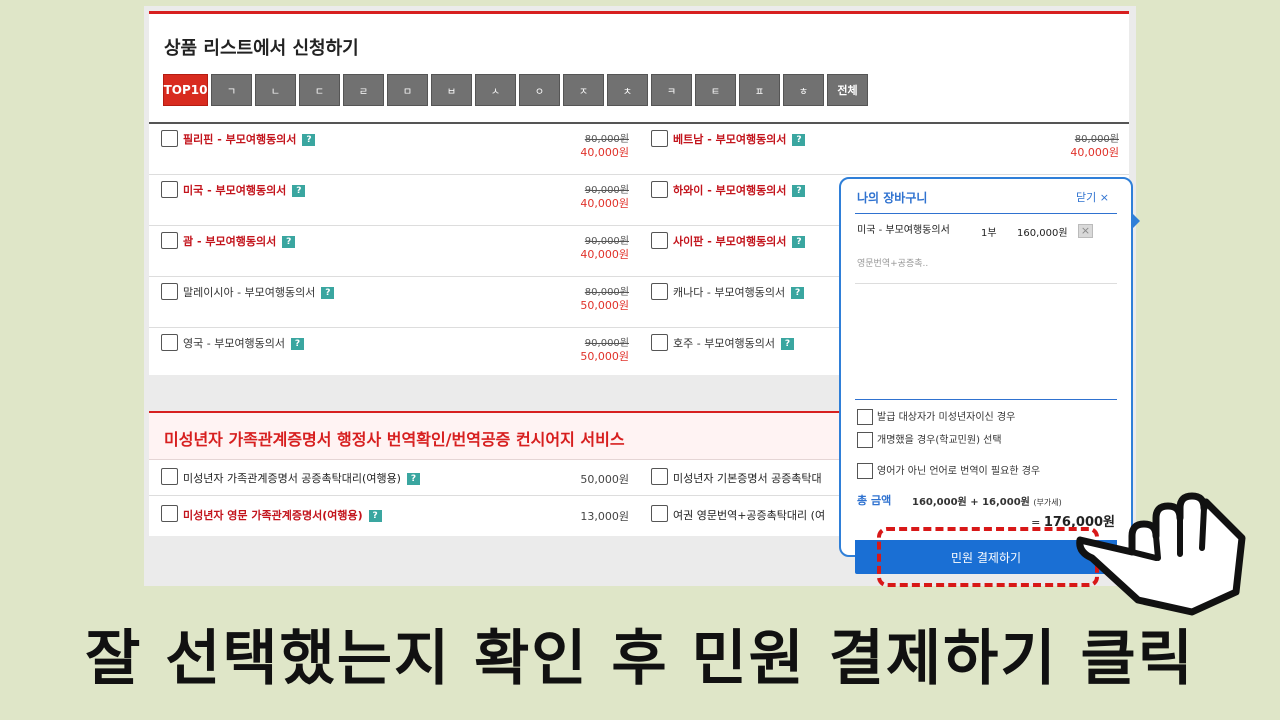 Image resolution: width=1280 pixels, height=720 pixels. I want to click on highlight-box, so click(988, 557).